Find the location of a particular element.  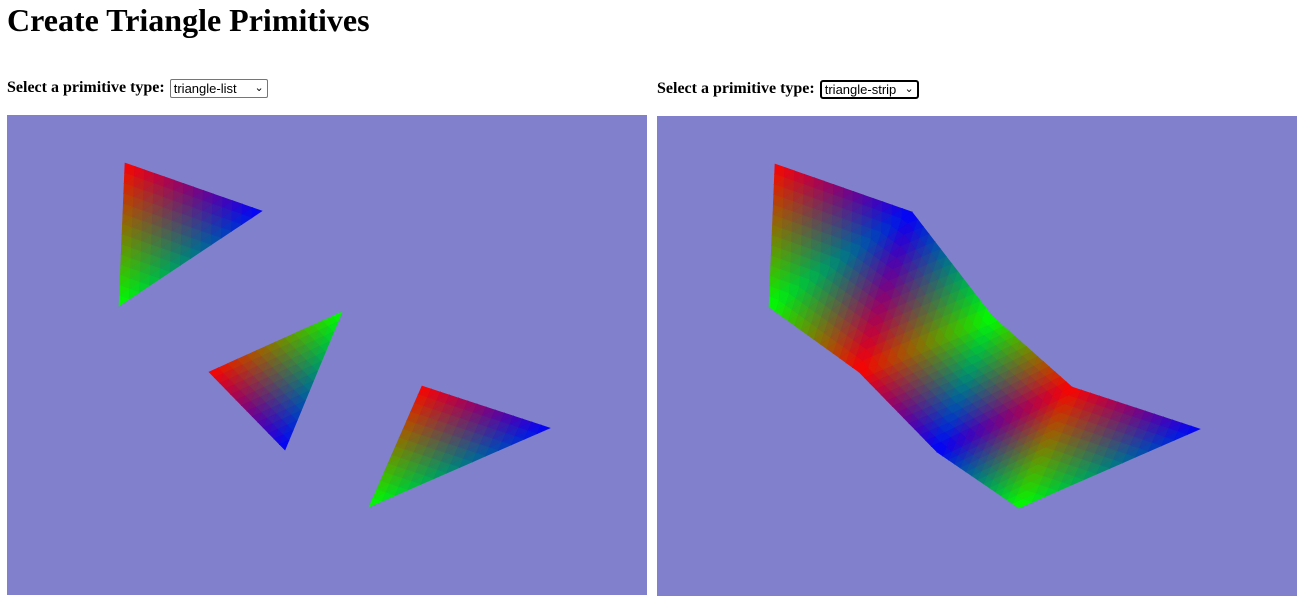

primitive-type-select: triangle-strip ⌄ is located at coordinates (869, 89).